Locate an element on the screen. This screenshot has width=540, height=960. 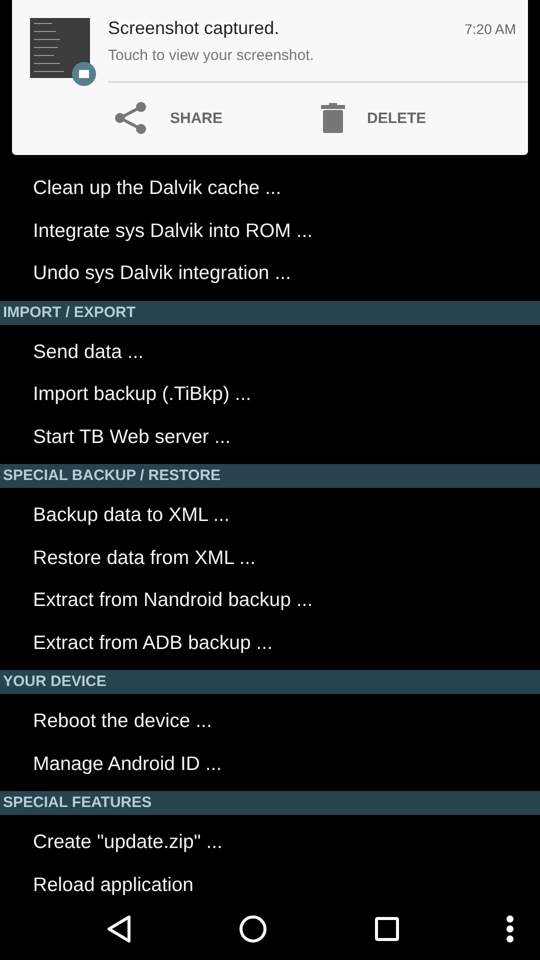
section-header: YOUR DEVICE is located at coordinates (270, 682).